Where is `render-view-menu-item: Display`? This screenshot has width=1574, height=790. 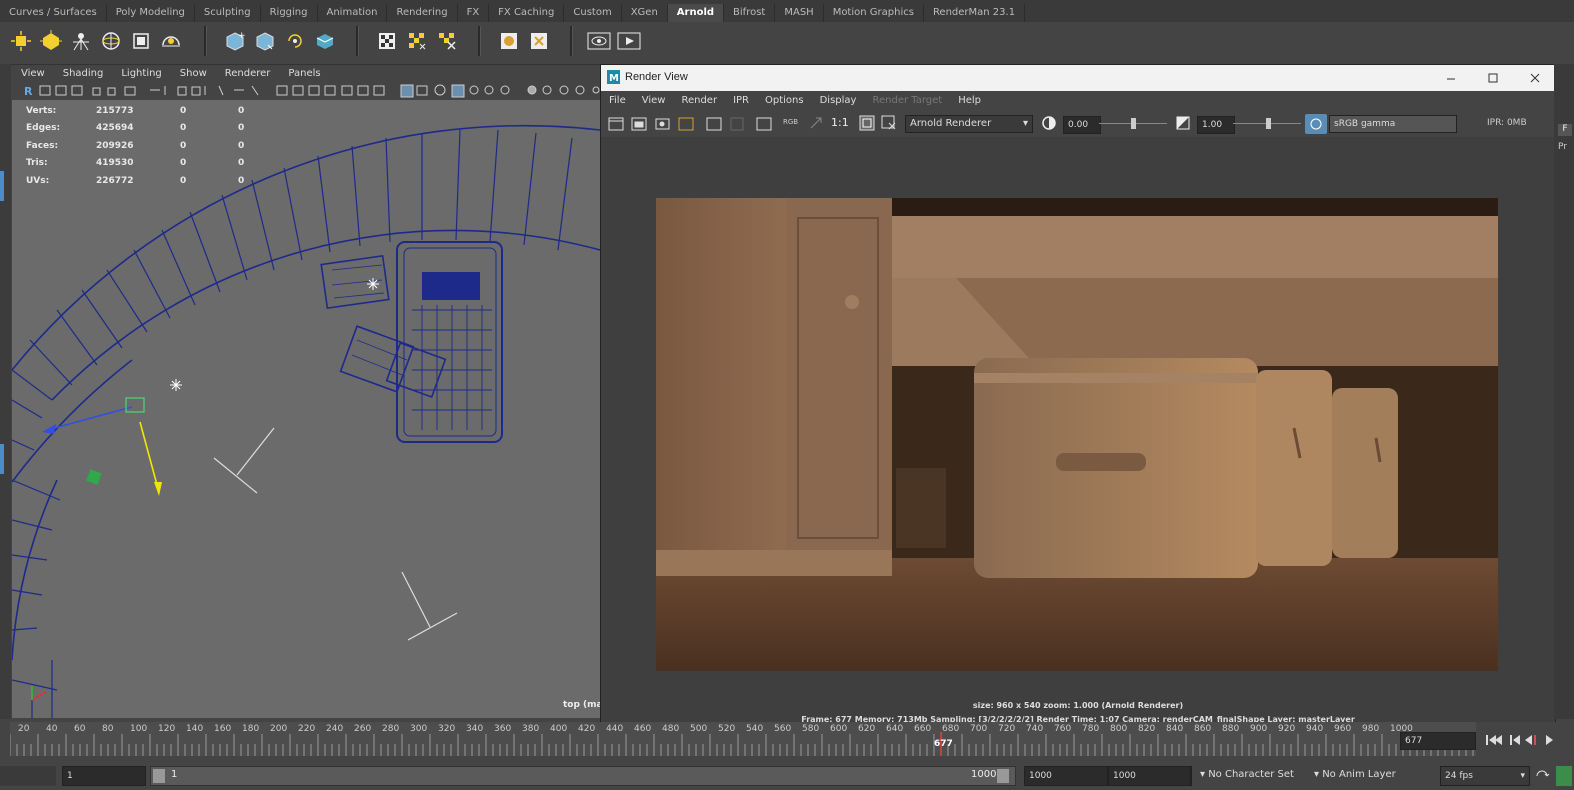
render-view-menu-item: Display is located at coordinates (838, 101).